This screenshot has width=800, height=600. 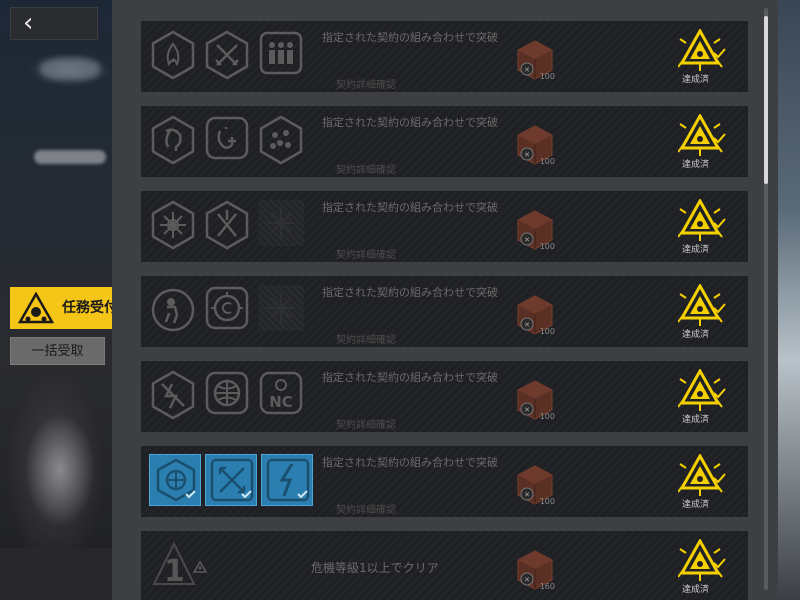 What do you see at coordinates (173, 225) in the screenshot?
I see `compass-burst-icon` at bounding box center [173, 225].